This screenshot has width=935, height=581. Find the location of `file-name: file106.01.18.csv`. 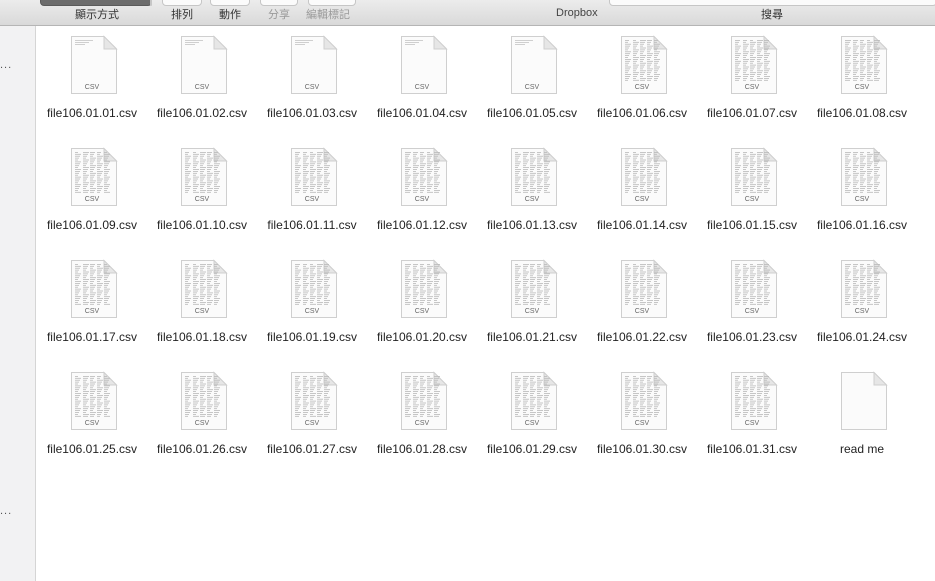

file-name: file106.01.18.csv is located at coordinates (202, 337).